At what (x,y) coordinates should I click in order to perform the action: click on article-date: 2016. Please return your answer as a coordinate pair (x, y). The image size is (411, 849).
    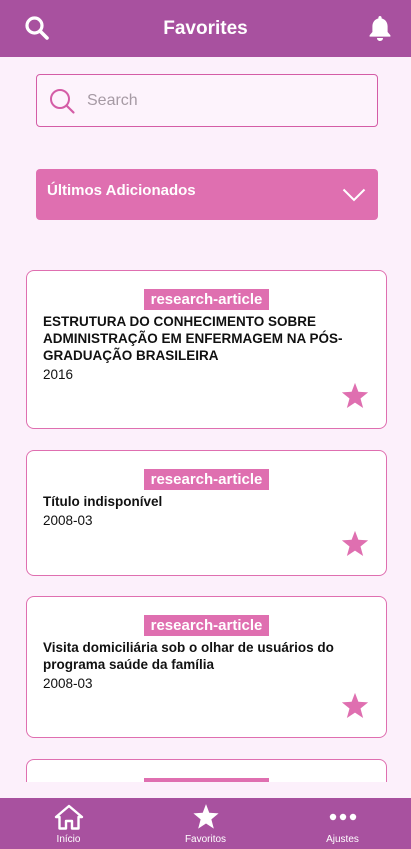
    Looking at the image, I should click on (58, 374).